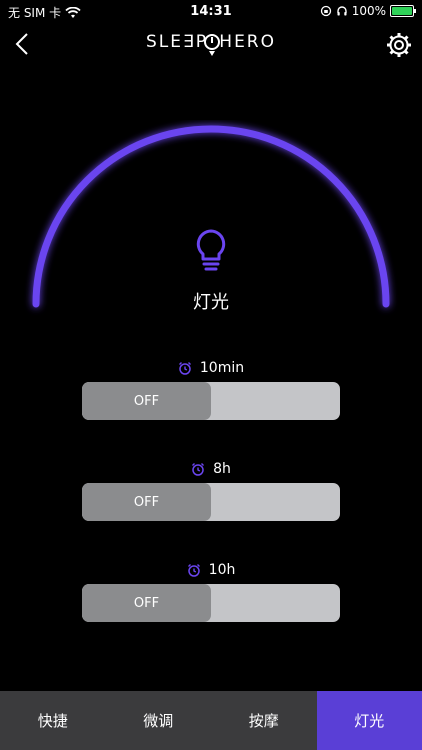  What do you see at coordinates (341, 11) in the screenshot?
I see `headphones-icon` at bounding box center [341, 11].